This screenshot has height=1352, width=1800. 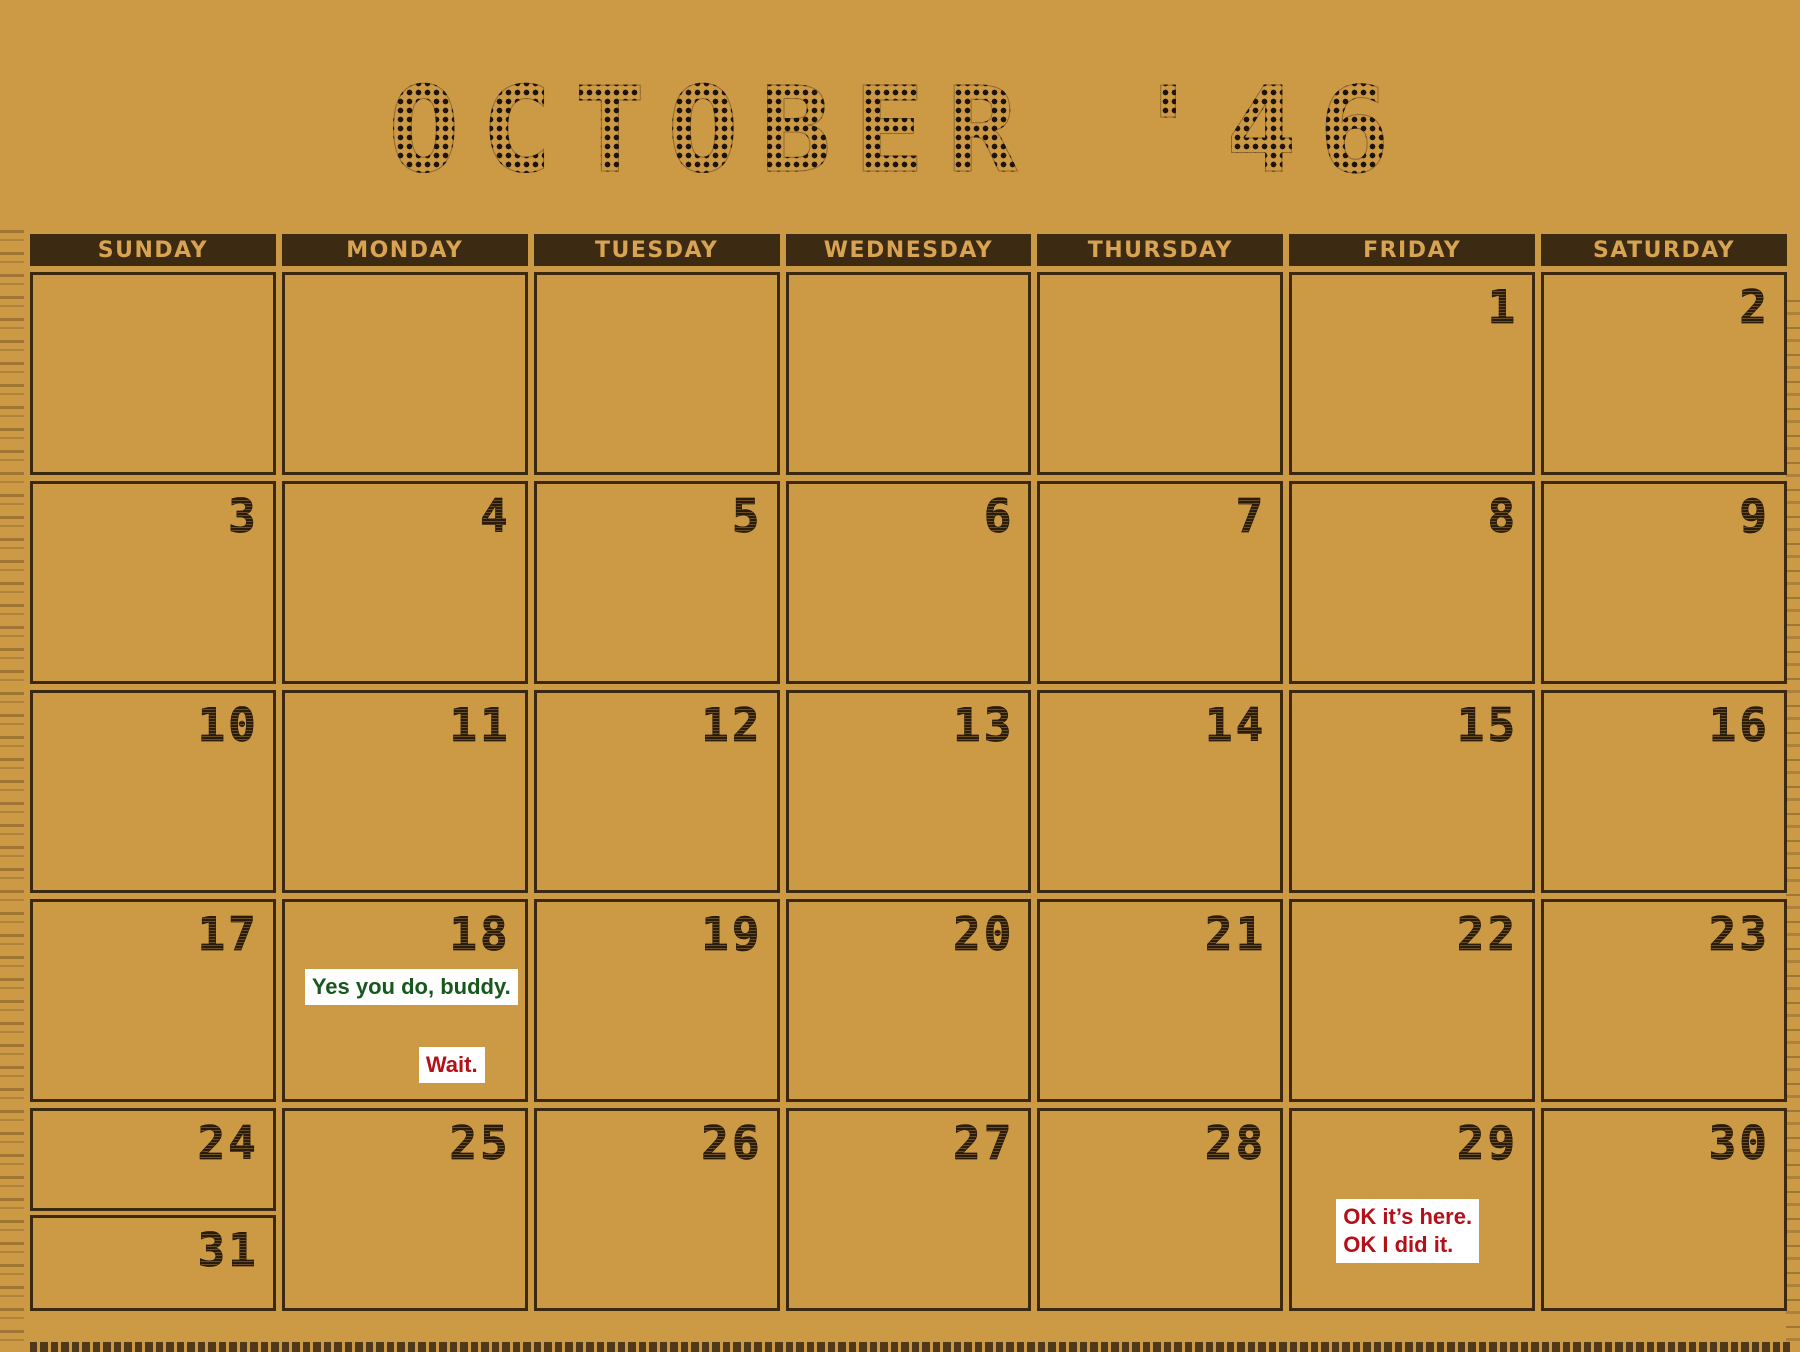 What do you see at coordinates (1503, 516) in the screenshot?
I see `day-number: 8` at bounding box center [1503, 516].